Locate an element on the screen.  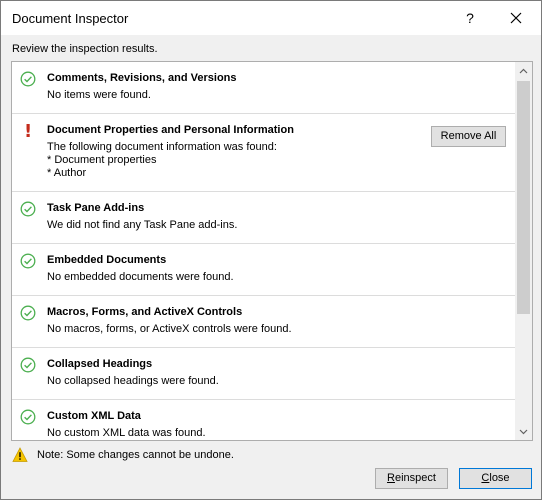
reinspect-button: Reinspect is located at coordinates (411, 478).